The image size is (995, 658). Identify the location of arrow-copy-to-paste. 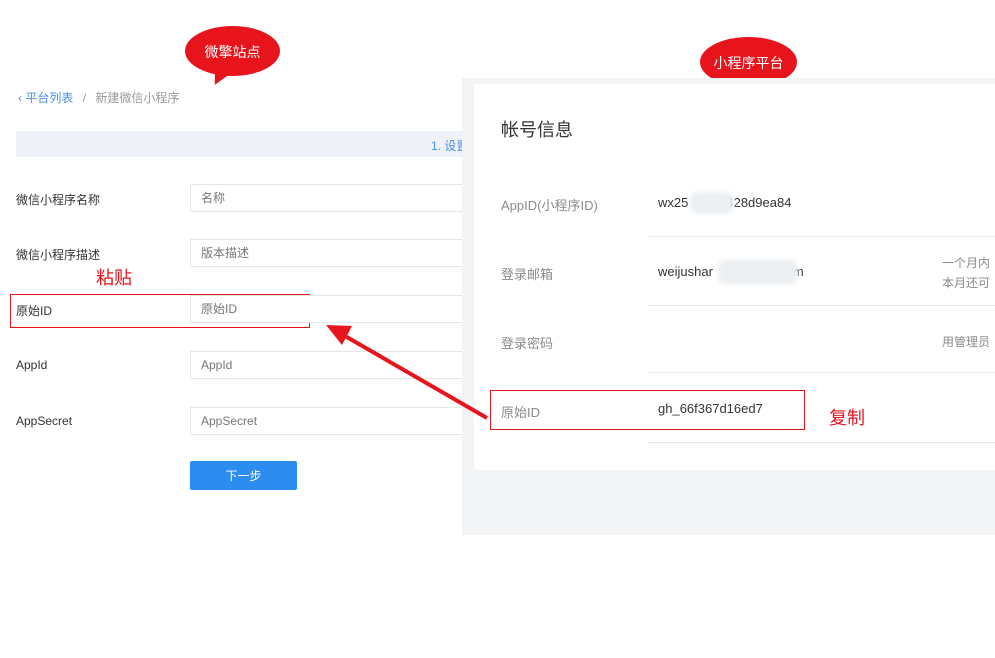
(407, 372).